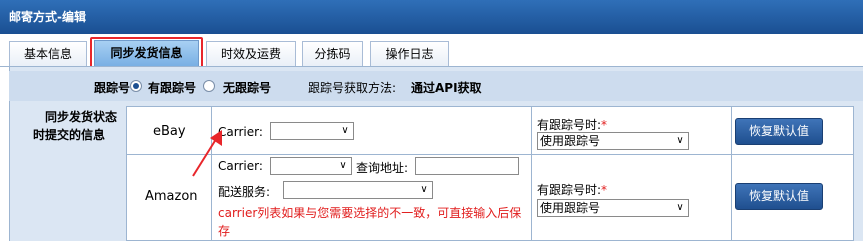  I want to click on amazon-tracking-select: 使用跟踪号 ∨, so click(613, 208).